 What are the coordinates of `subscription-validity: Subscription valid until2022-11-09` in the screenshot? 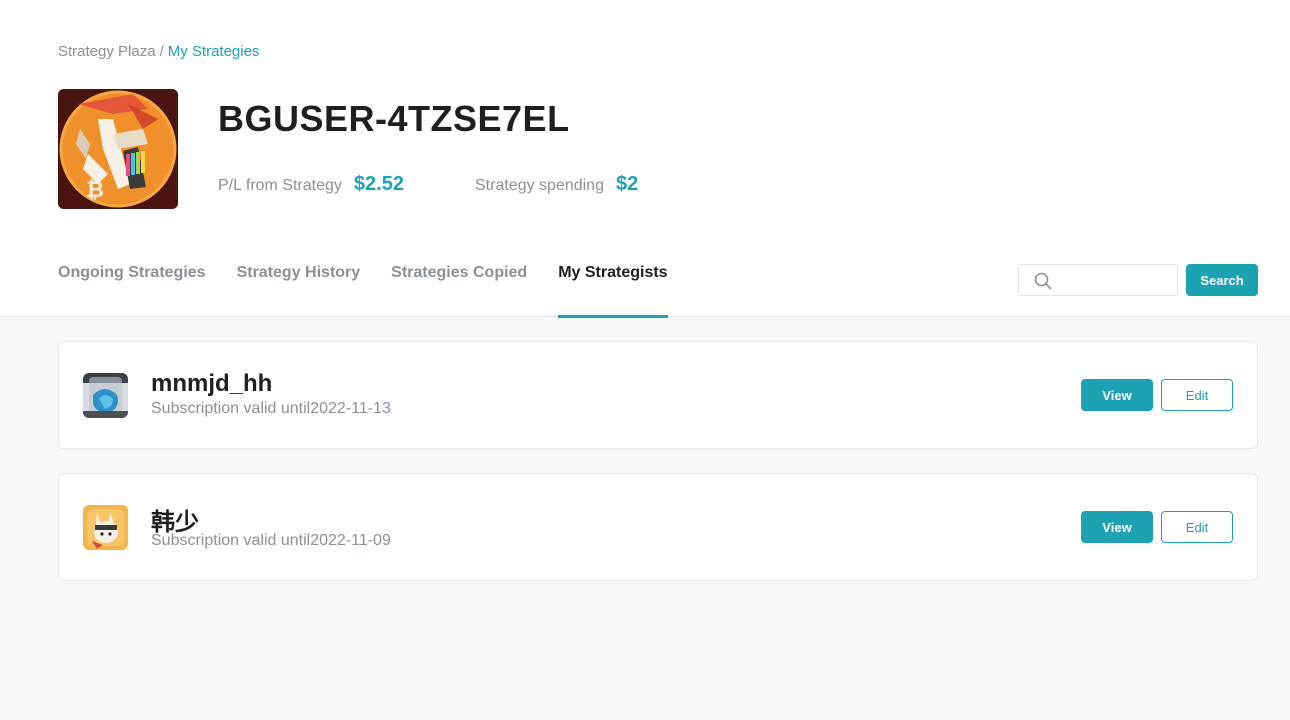 It's located at (271, 540).